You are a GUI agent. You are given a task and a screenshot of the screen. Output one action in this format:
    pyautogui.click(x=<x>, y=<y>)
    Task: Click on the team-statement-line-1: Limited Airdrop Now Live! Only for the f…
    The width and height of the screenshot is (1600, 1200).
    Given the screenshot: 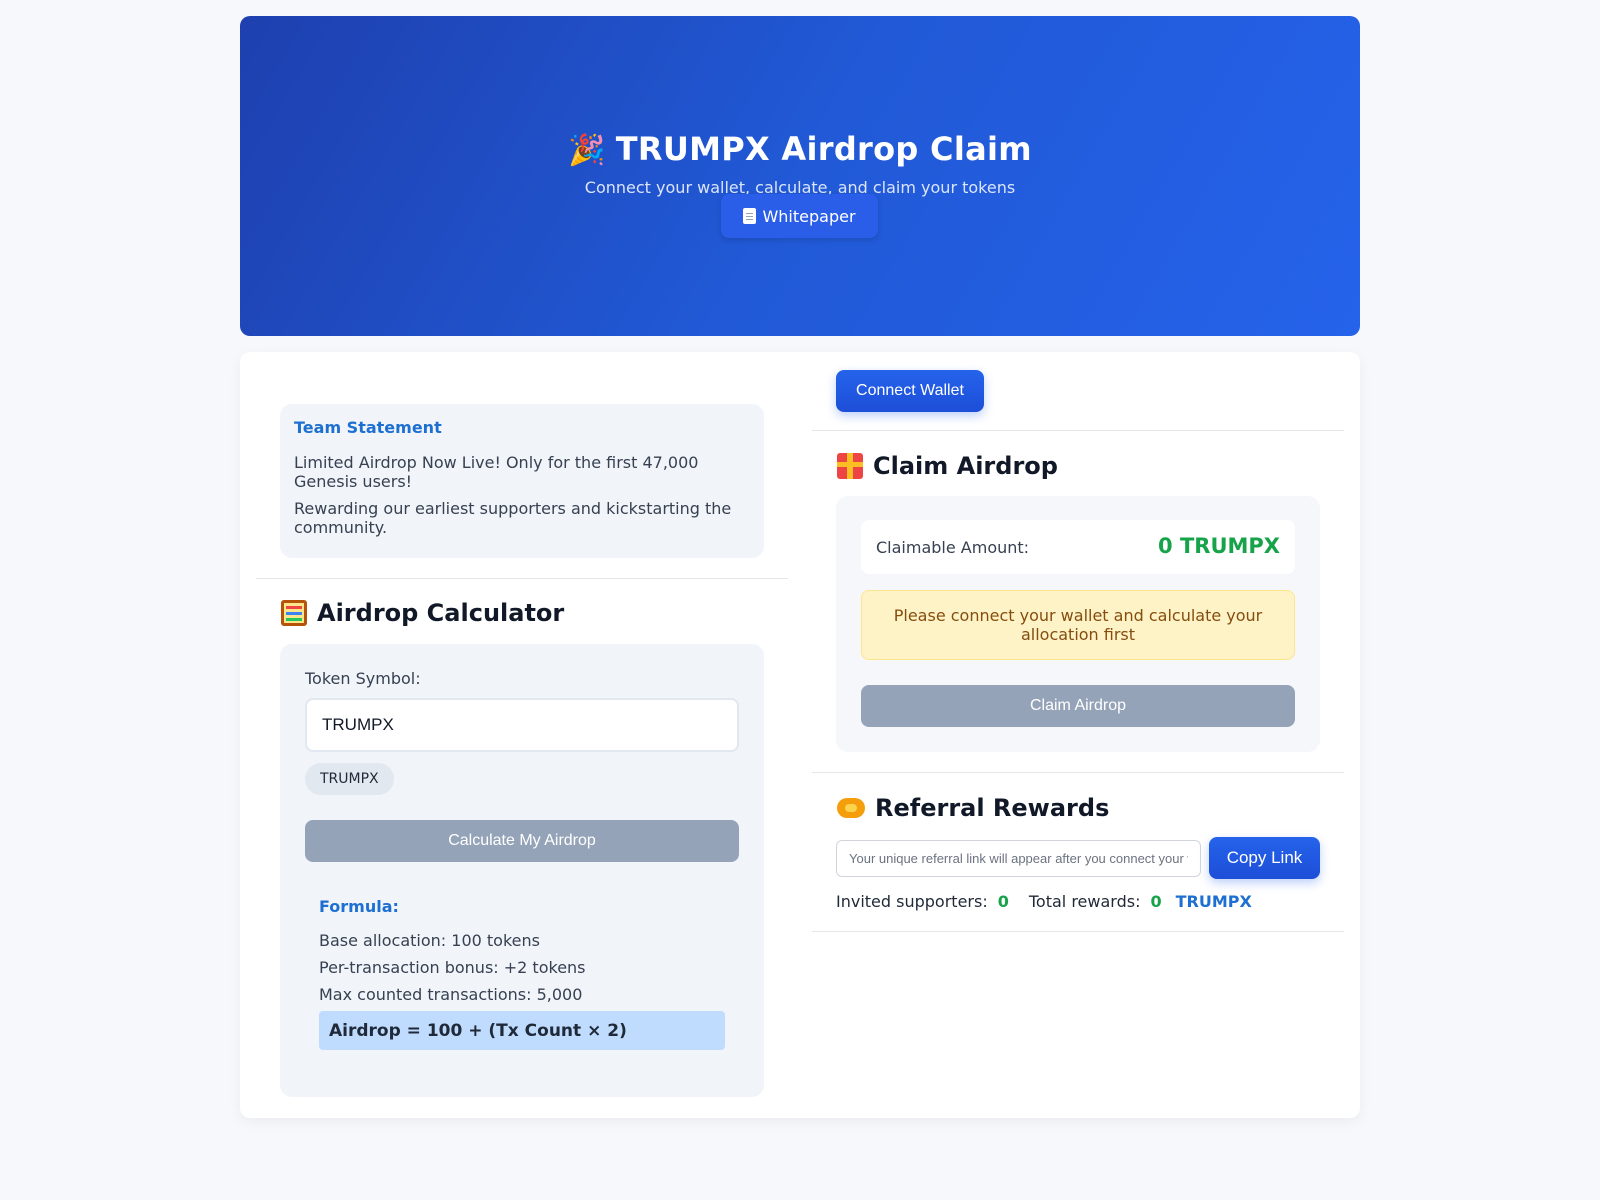 What is the action you would take?
    pyautogui.click(x=496, y=472)
    